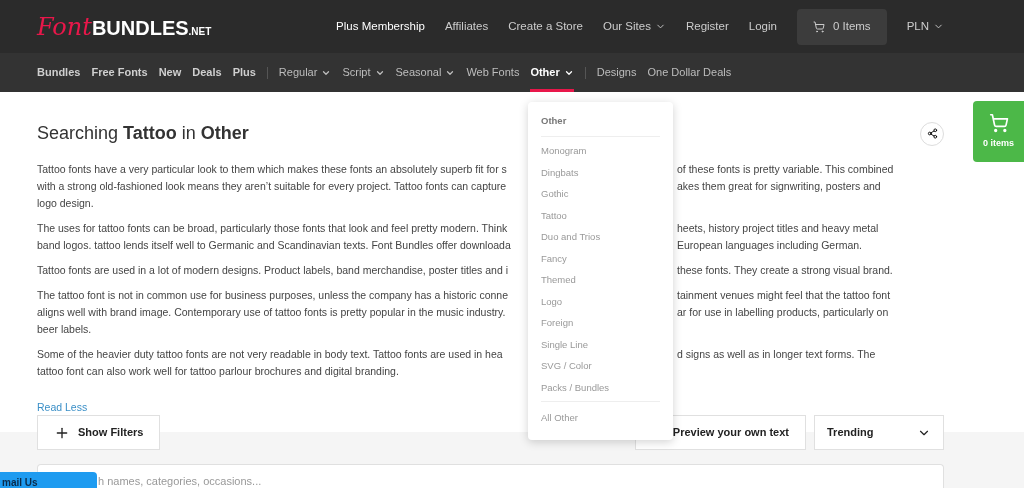  I want to click on top-nav-link: Create a Store, so click(545, 26).